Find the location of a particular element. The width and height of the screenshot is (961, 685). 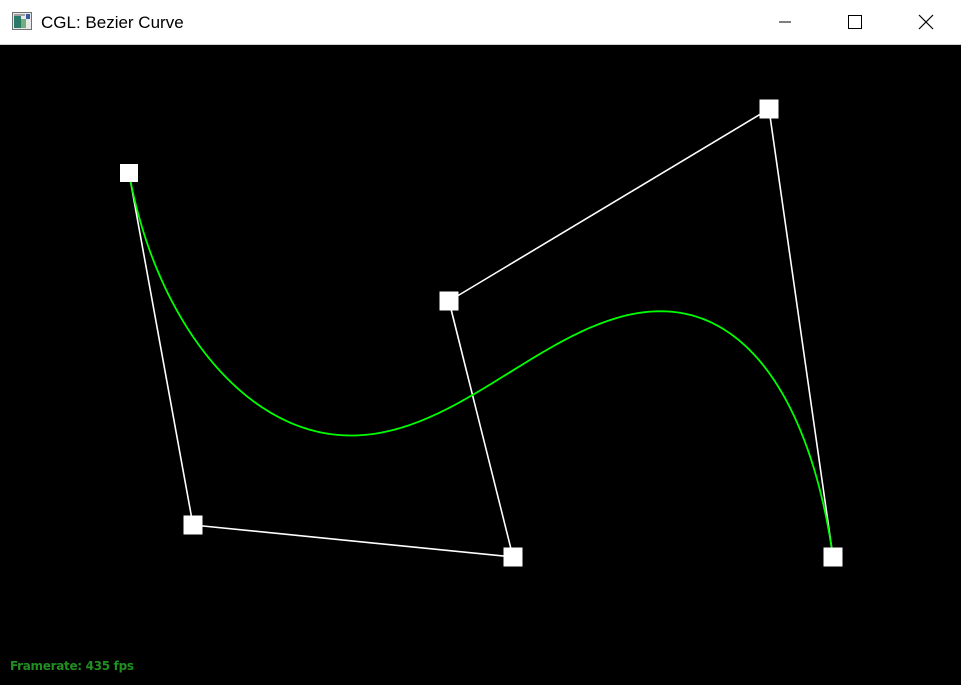

close-button is located at coordinates (926, 22).